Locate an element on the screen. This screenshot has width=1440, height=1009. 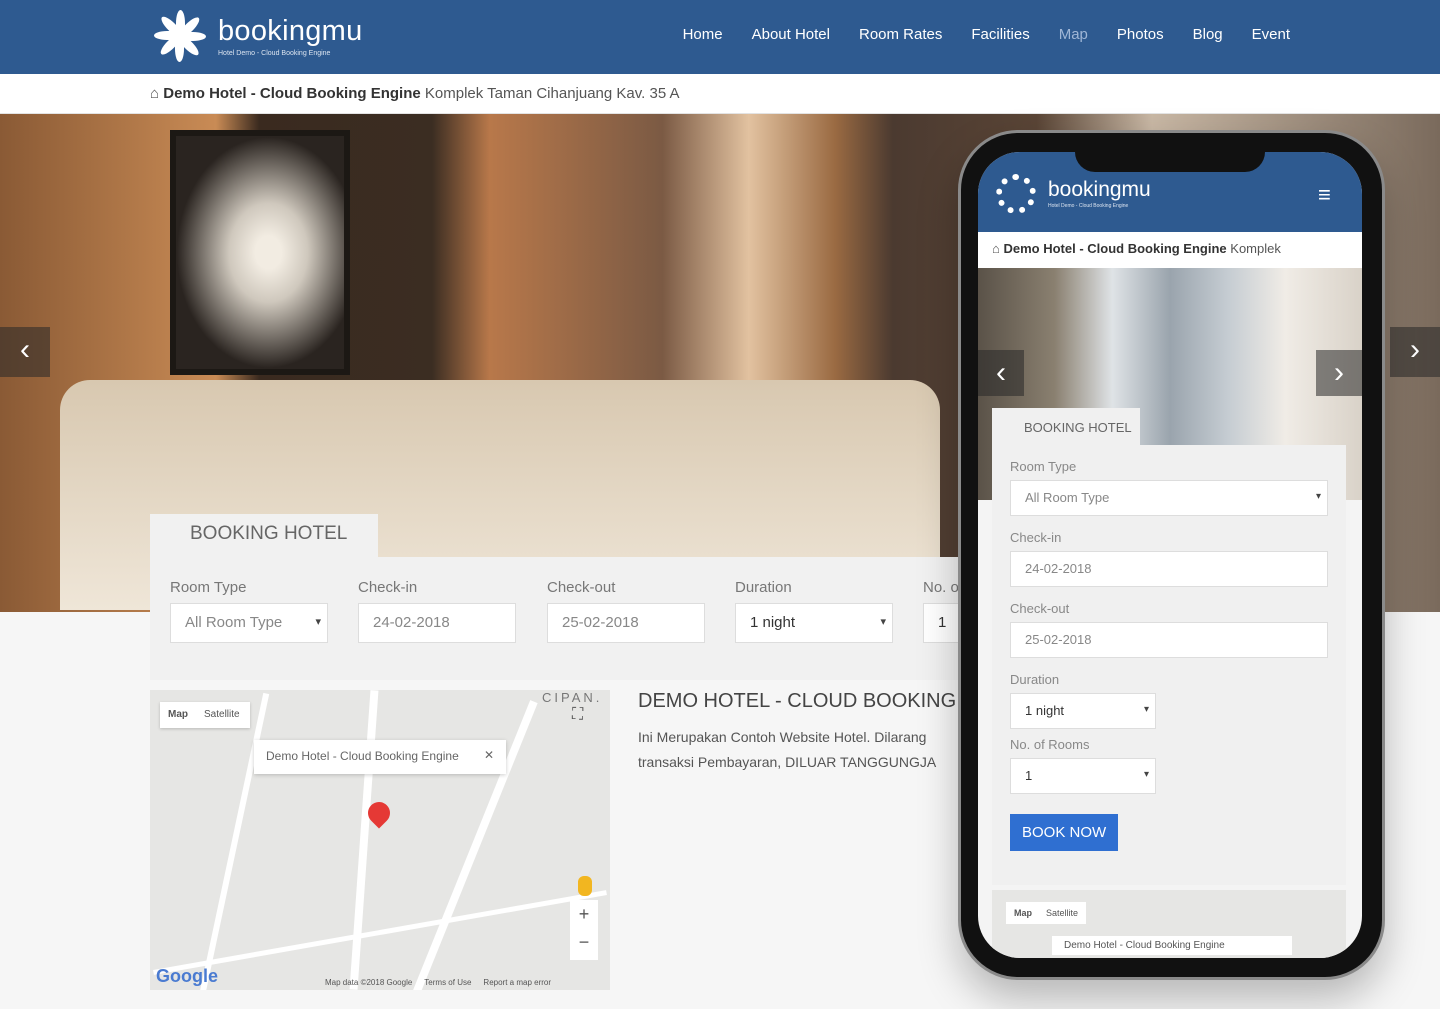
phone-rooms-select: 1 is located at coordinates (1083, 776).